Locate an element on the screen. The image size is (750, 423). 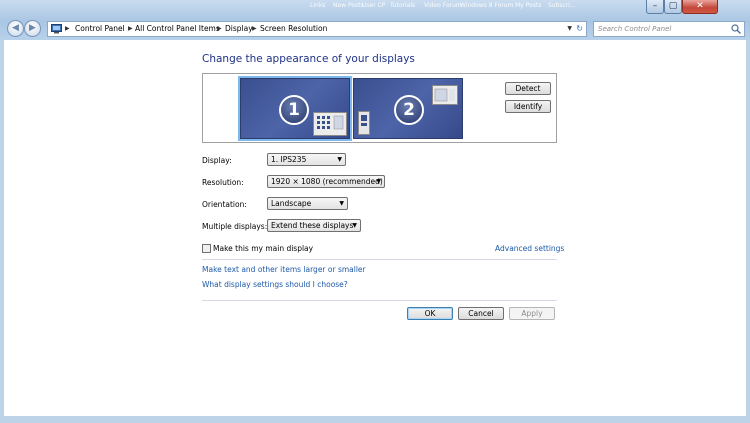
identify-button: Identify is located at coordinates (528, 106).